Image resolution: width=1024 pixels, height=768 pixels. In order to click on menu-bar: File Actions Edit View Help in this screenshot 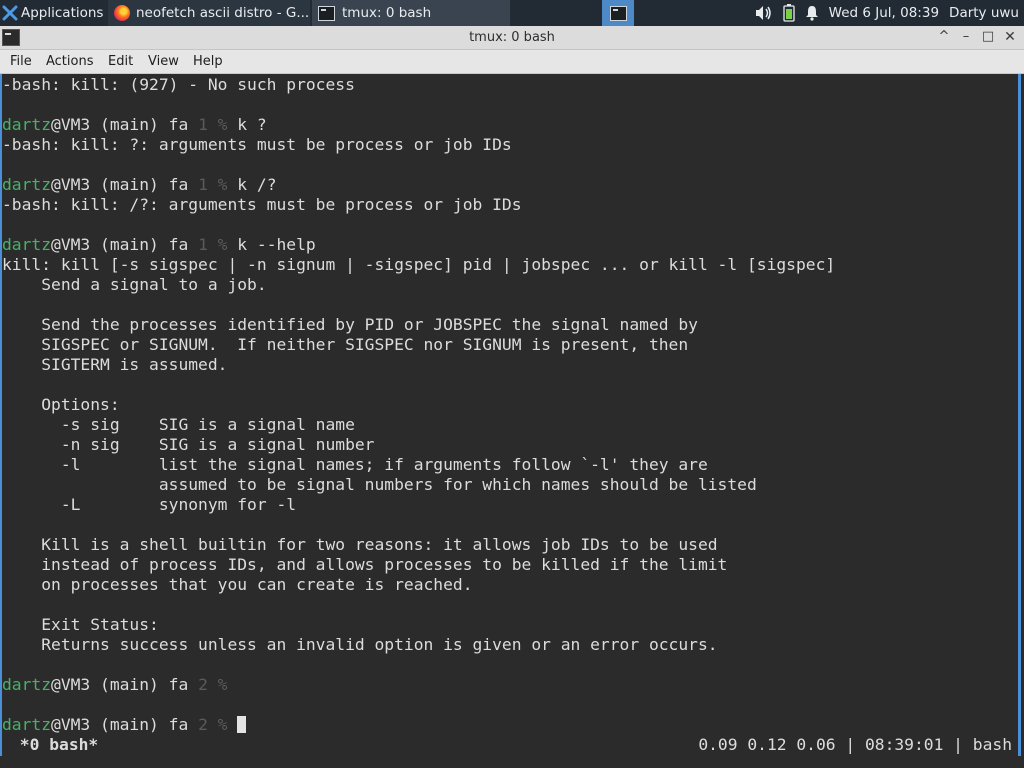, I will do `click(512, 62)`.